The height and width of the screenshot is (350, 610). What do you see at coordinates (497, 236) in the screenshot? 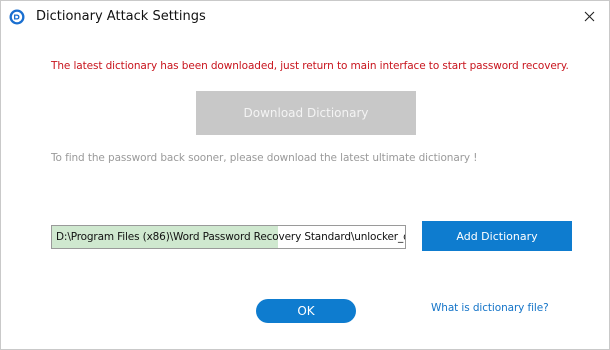
I see `add-dictionary-button: Add Dictionary` at bounding box center [497, 236].